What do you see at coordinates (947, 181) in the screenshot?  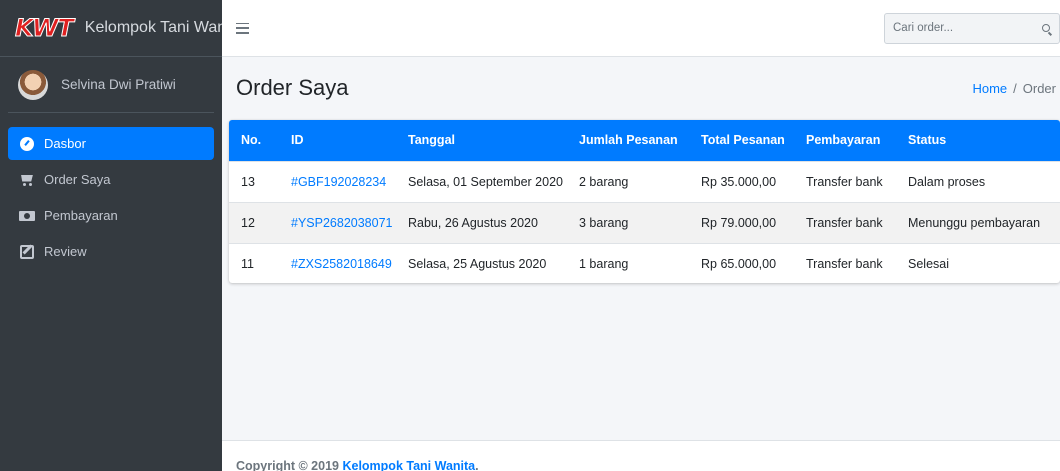 I see `cell-status: Dalam proses` at bounding box center [947, 181].